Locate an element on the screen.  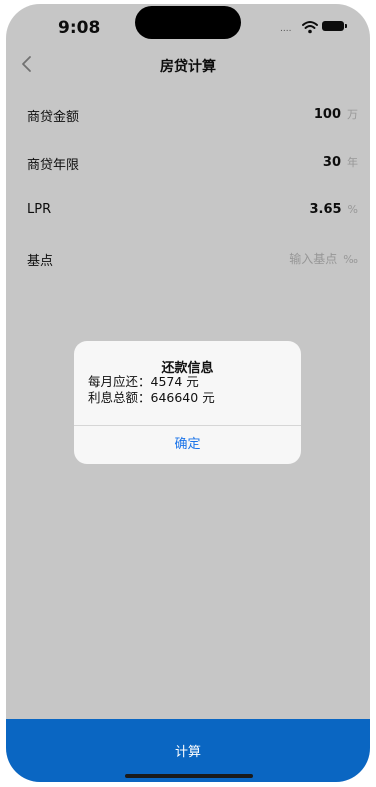
calculate-button-label: 计算 is located at coordinates (187, 752).